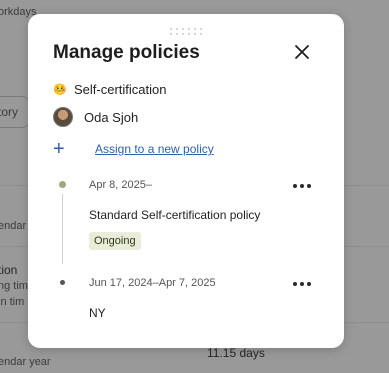 The image size is (389, 373). I want to click on plus-icon: +, so click(59, 149).